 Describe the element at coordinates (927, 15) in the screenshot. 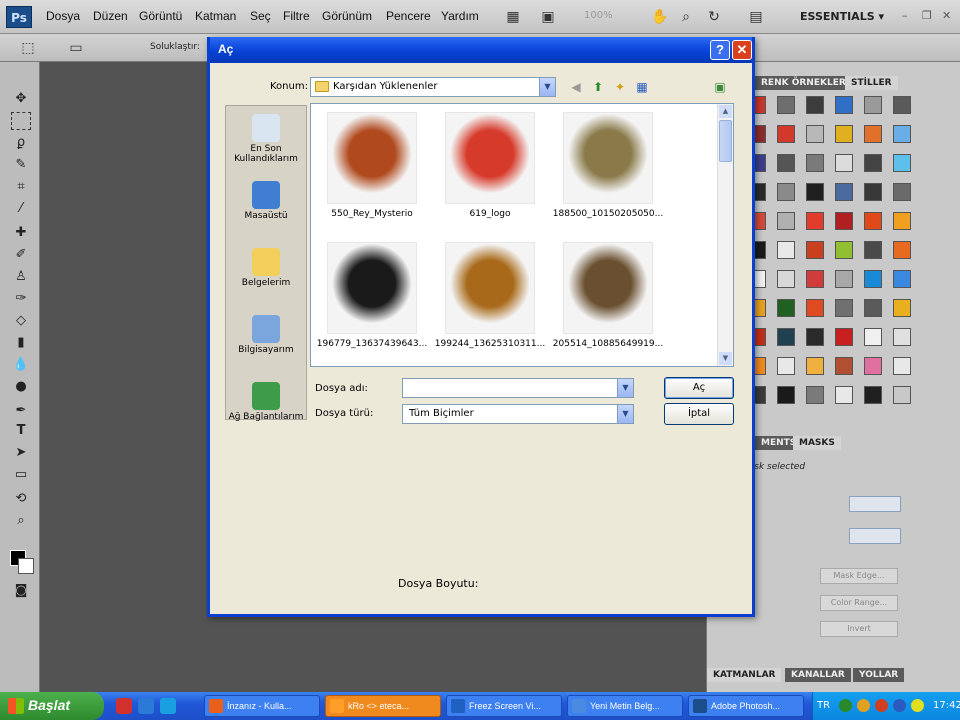

I see `restore-icon: ❐` at that location.